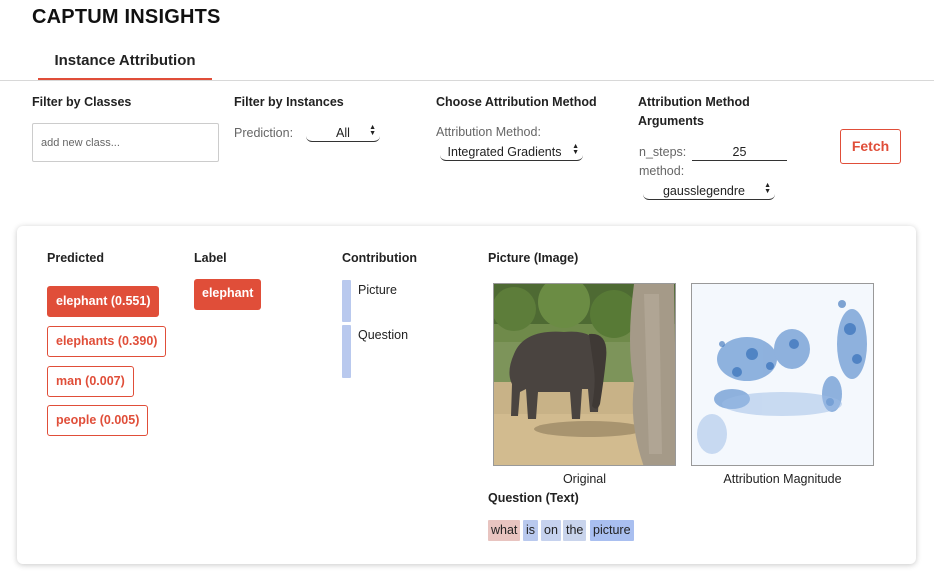  What do you see at coordinates (662, 171) in the screenshot?
I see `method-label: method:` at bounding box center [662, 171].